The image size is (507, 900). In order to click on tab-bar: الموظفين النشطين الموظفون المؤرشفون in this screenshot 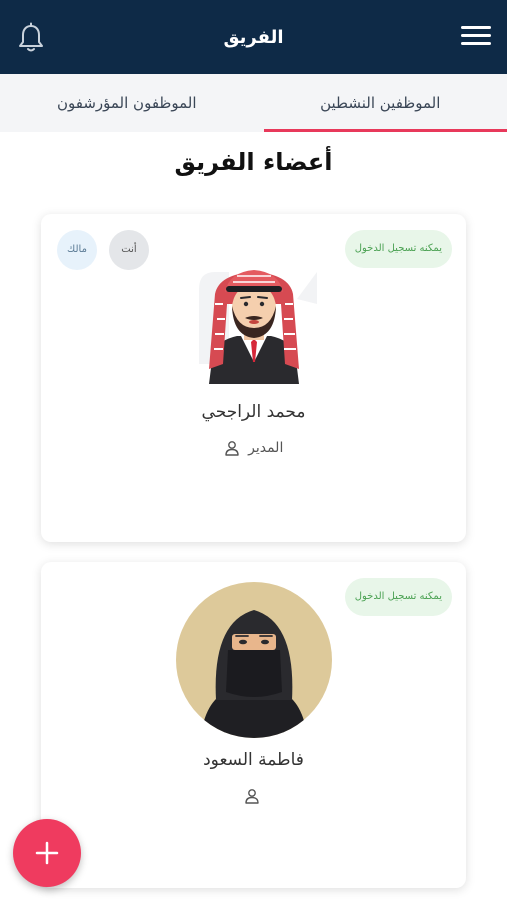, I will do `click(253, 103)`.